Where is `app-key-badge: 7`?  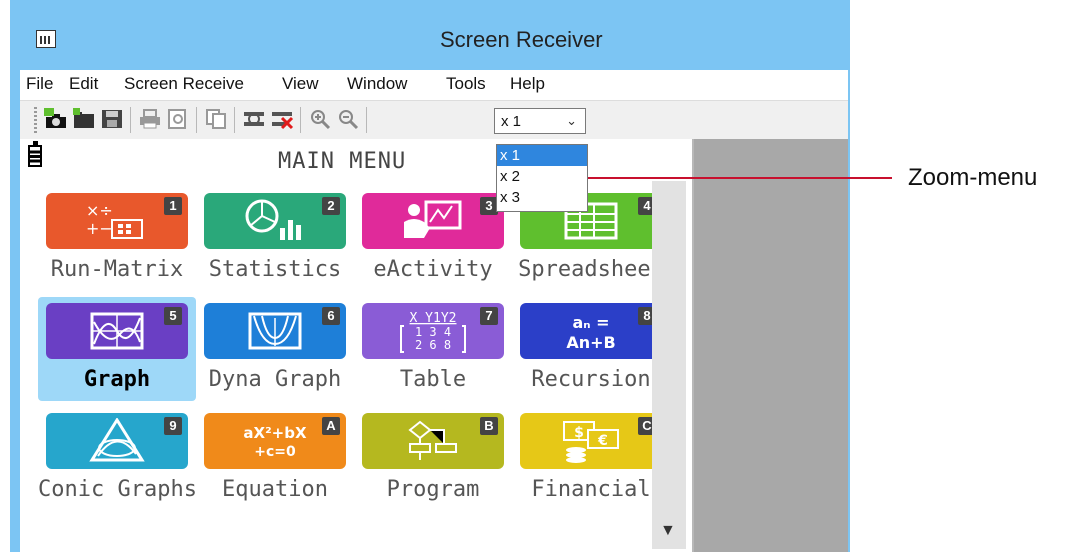 app-key-badge: 7 is located at coordinates (489, 316).